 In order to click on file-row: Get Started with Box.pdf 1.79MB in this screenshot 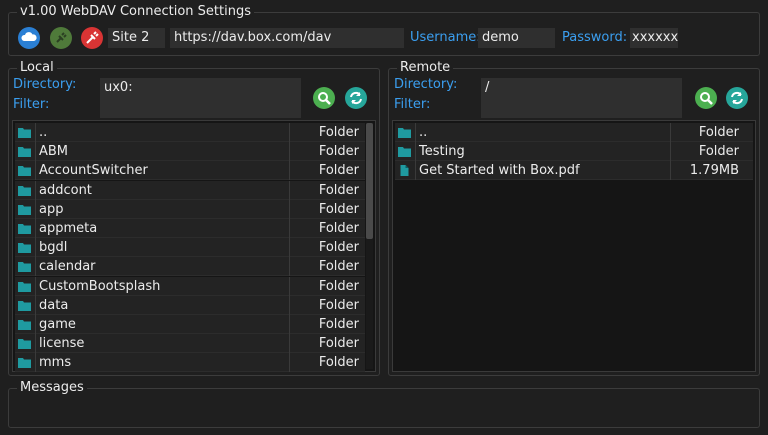, I will do `click(574, 171)`.